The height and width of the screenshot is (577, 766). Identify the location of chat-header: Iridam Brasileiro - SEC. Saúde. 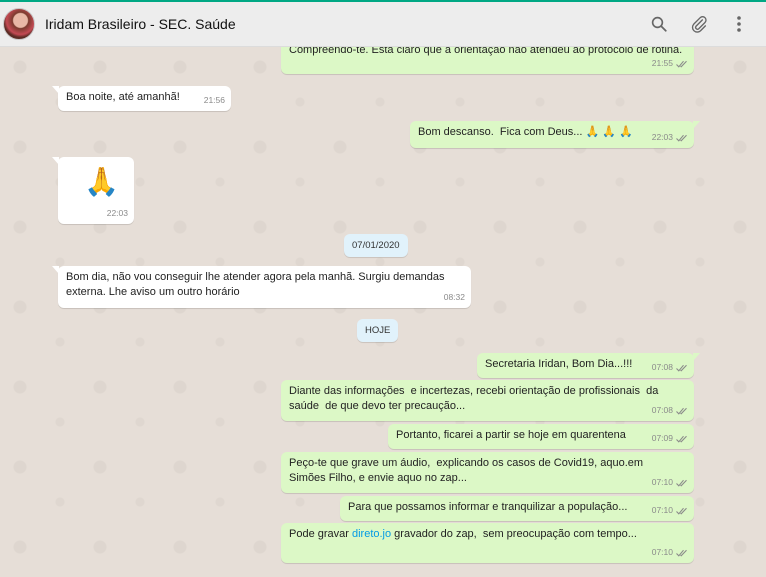
(383, 24).